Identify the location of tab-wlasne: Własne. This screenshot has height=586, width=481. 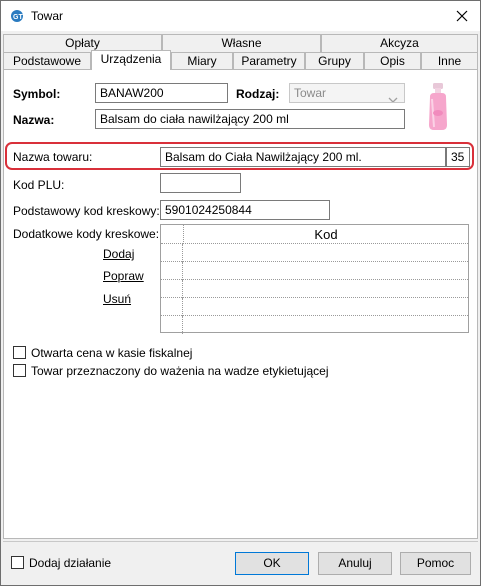
(241, 43).